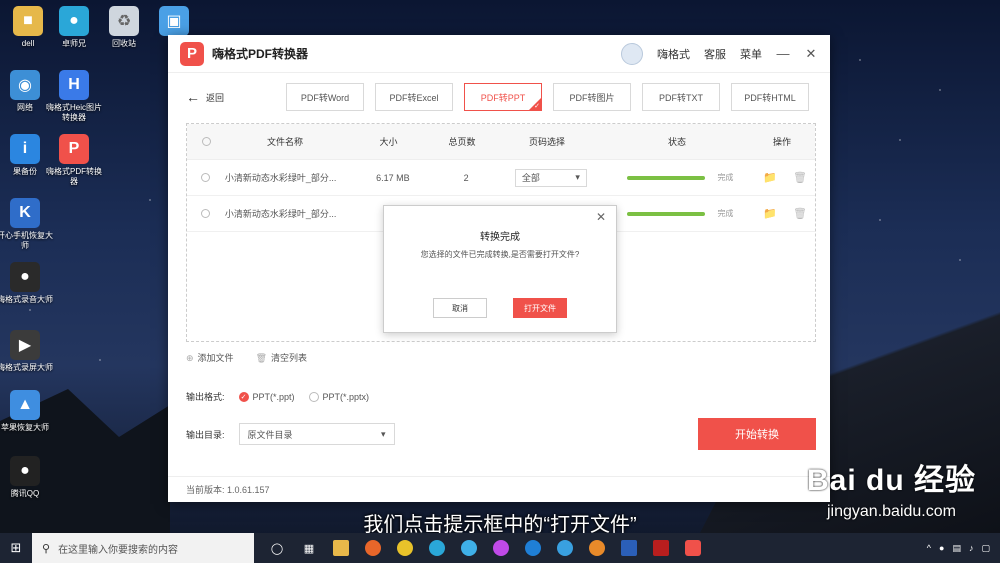 Image resolution: width=1000 pixels, height=563 pixels. Describe the element at coordinates (273, 396) in the screenshot. I see `format-option-ppt-label: PPT(*.ppt)` at that location.